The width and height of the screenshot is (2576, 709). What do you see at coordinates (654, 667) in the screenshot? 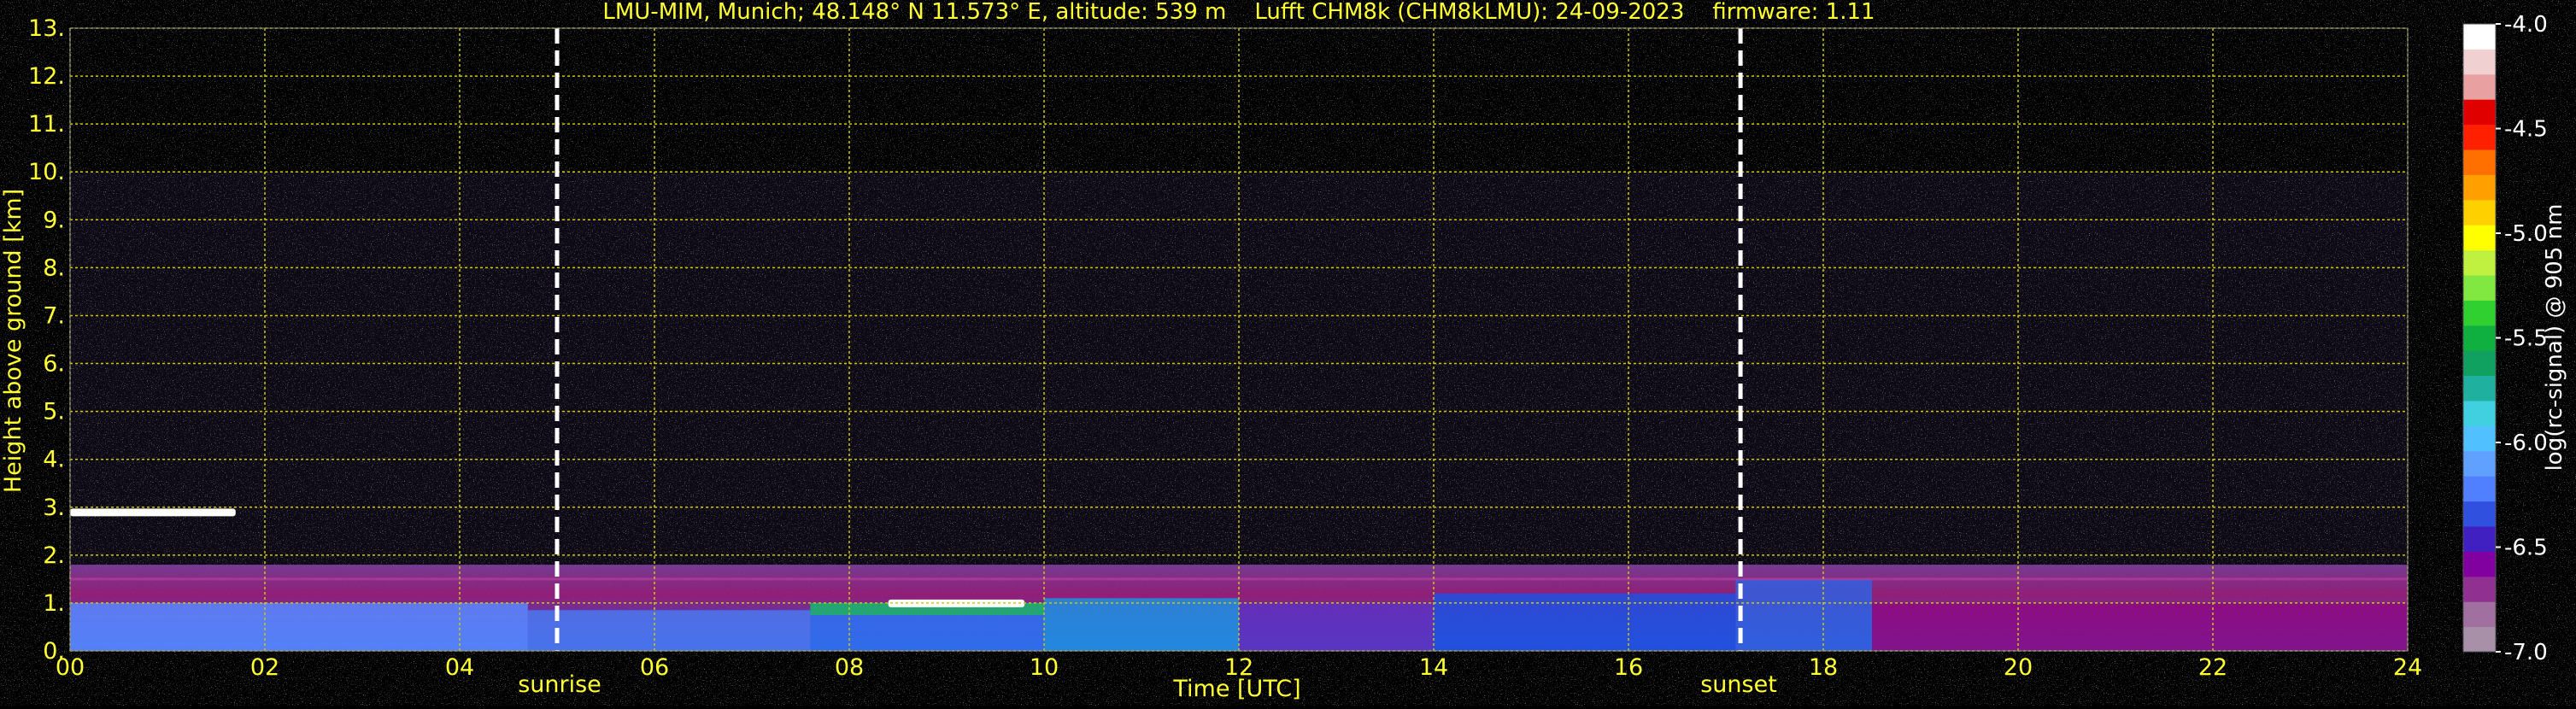
I see `x-tick-label: 06` at bounding box center [654, 667].